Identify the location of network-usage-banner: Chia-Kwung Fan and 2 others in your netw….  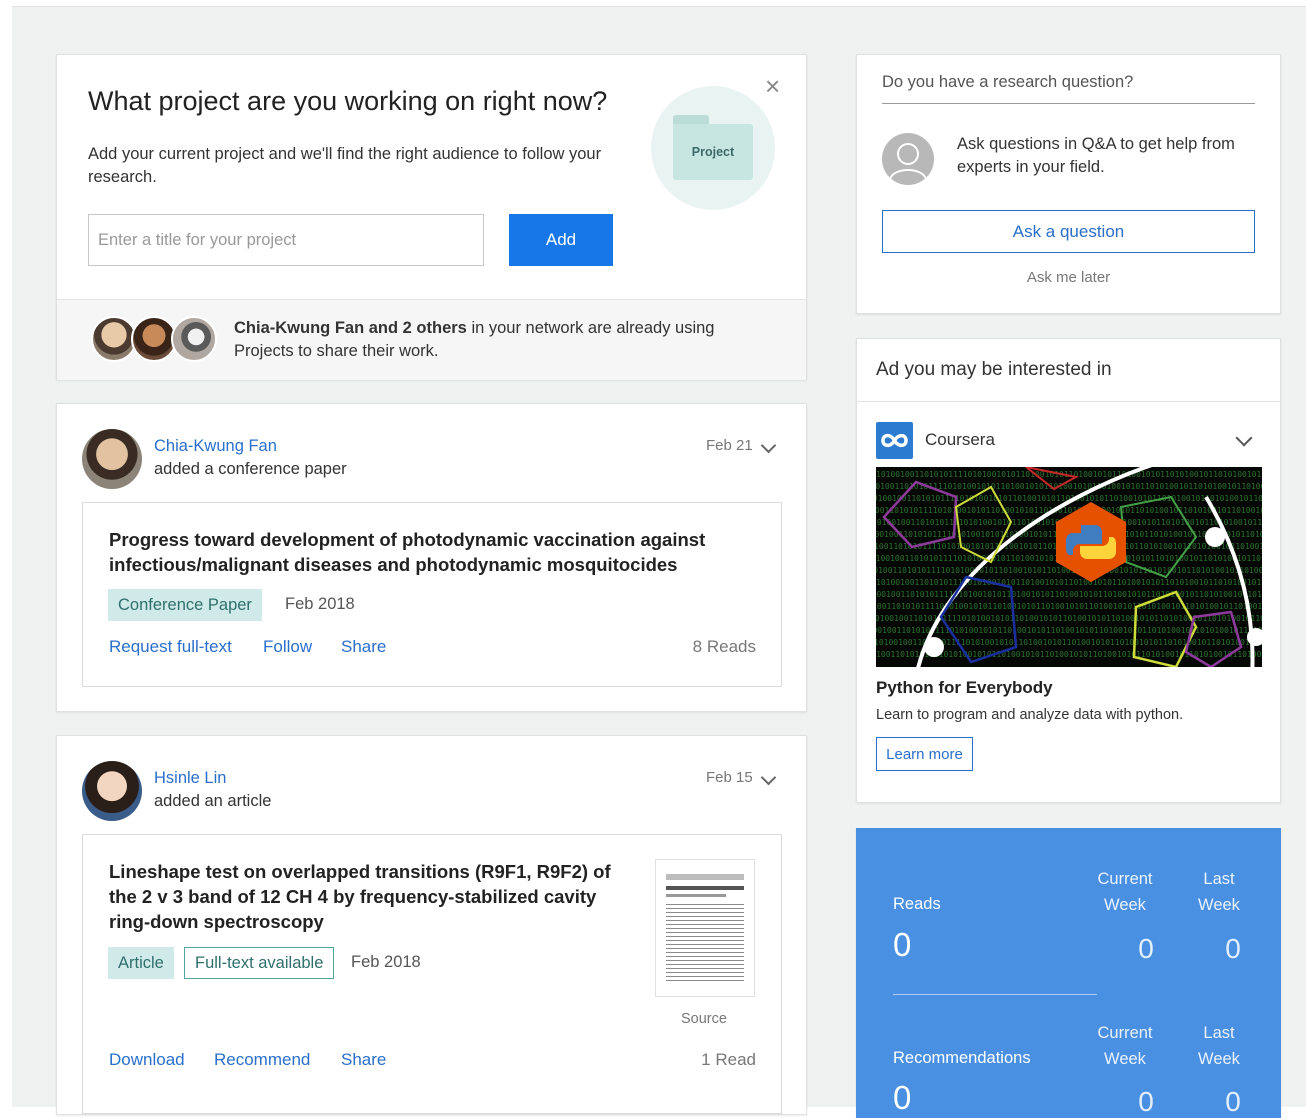
(431, 339).